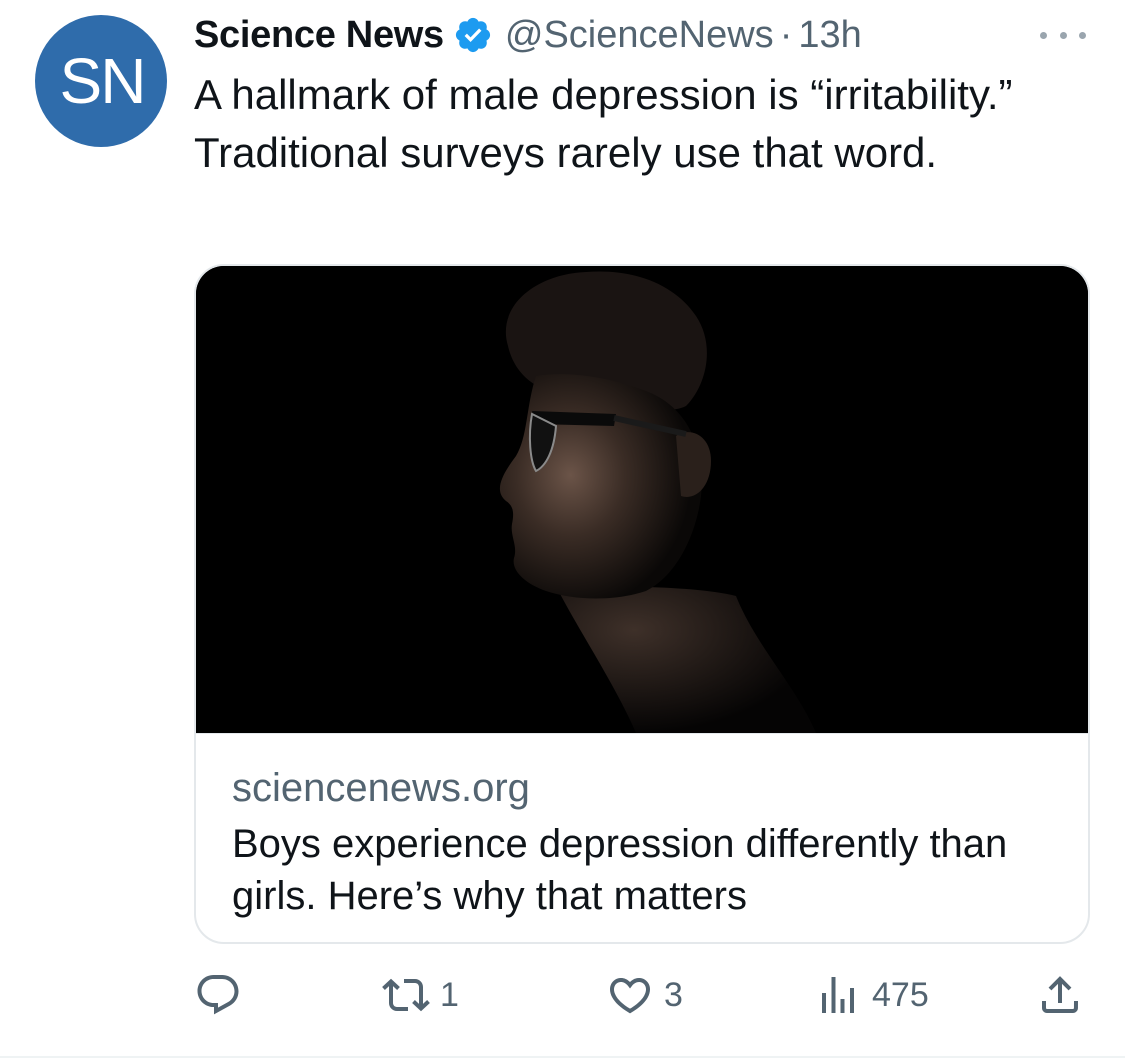 The width and height of the screenshot is (1125, 1060). I want to click on timestamp: 13h, so click(829, 35).